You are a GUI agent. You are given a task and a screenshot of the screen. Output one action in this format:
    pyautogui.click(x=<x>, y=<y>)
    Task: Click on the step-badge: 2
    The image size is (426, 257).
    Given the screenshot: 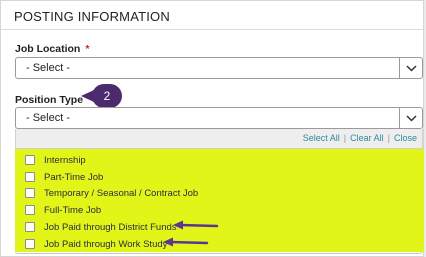 What is the action you would take?
    pyautogui.click(x=107, y=96)
    